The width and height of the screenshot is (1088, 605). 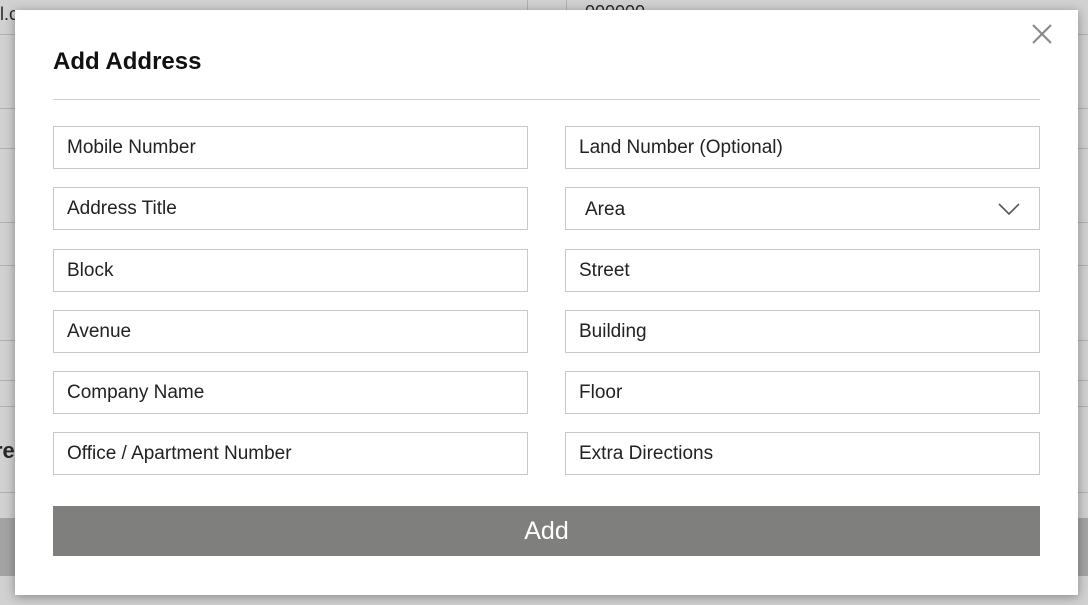 I want to click on area-select: Area, so click(x=802, y=208).